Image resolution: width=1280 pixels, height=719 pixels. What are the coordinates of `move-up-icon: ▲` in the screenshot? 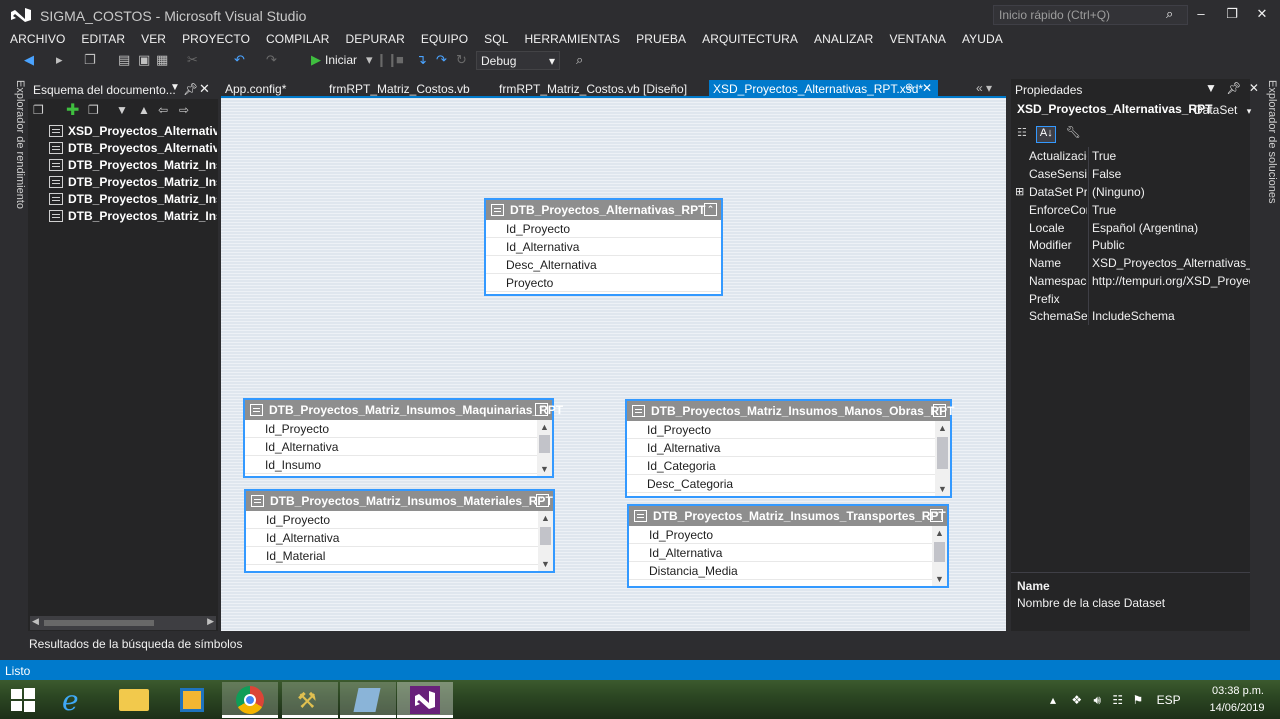 It's located at (144, 110).